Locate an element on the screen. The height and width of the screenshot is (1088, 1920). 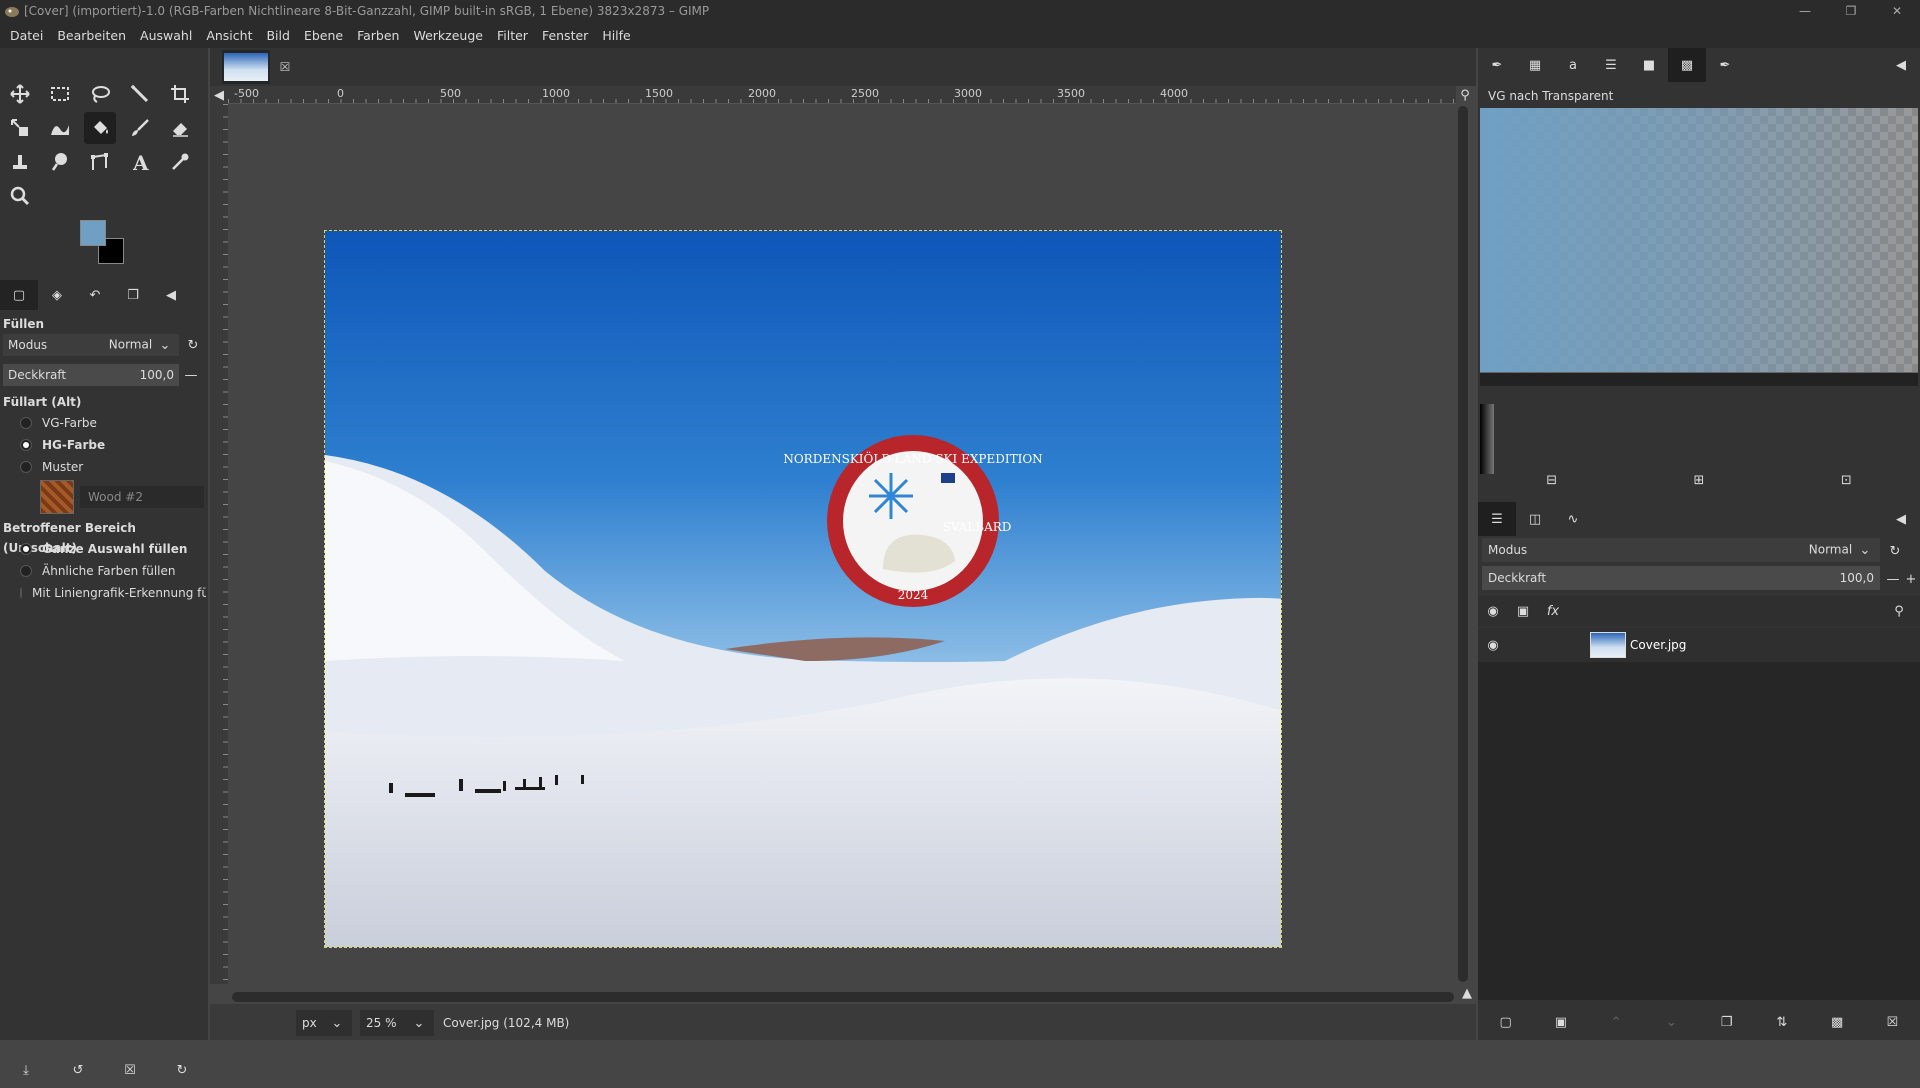
radio-fill-lineart: Mit Liniengrafik-Erkennung füllen is located at coordinates (103, 593).